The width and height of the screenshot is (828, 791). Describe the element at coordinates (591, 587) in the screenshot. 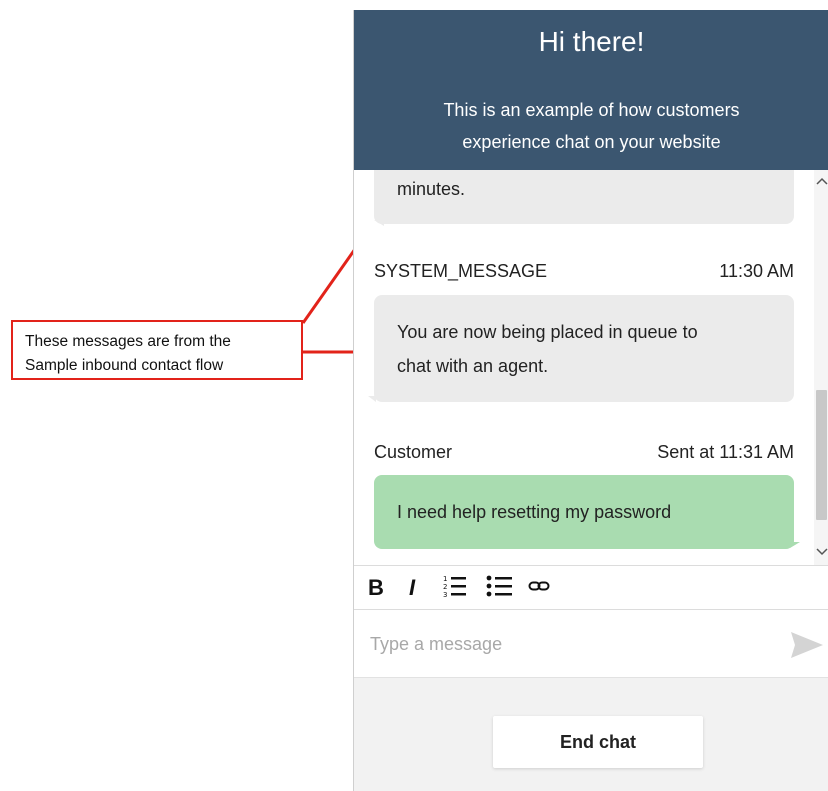

I see `formatting-toolbar: B I 1 2 3` at that location.